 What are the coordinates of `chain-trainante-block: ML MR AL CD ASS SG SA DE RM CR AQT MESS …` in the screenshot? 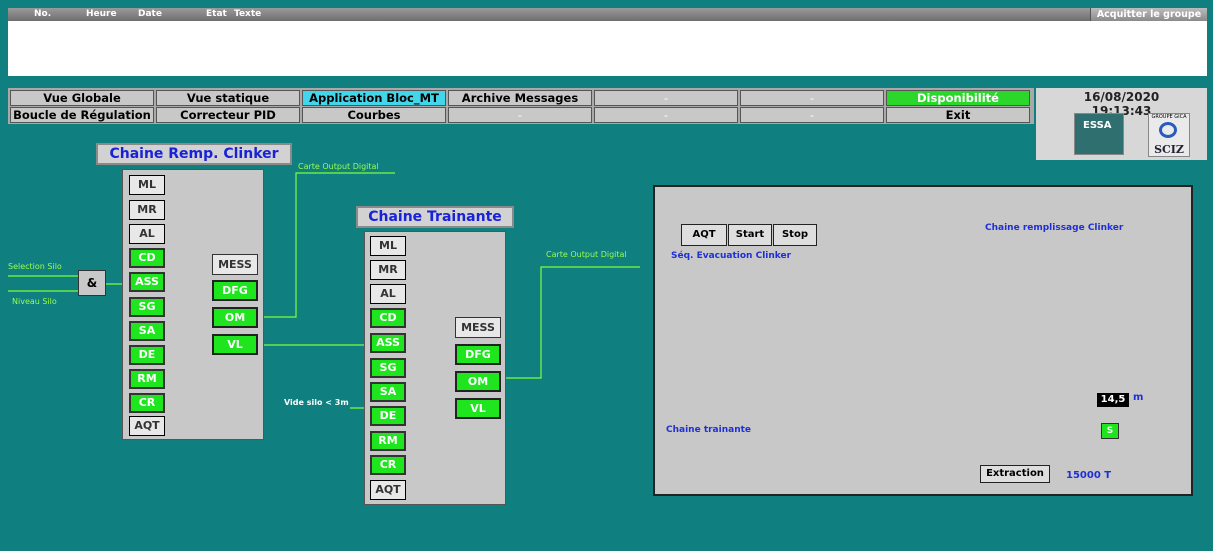 It's located at (435, 368).